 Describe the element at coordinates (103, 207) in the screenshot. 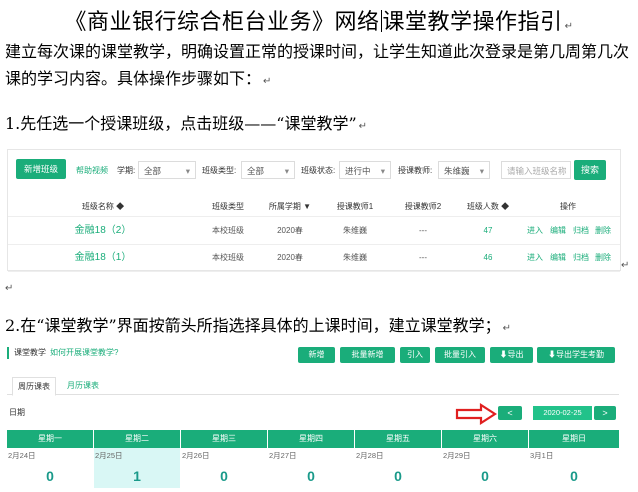

I see `column-header: 班级名称 ◆` at that location.